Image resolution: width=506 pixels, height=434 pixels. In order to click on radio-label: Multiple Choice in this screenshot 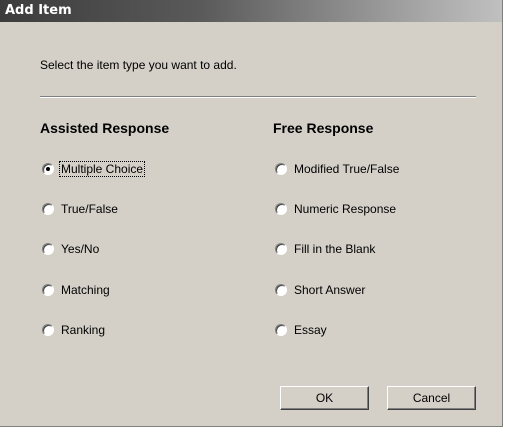, I will do `click(102, 169)`.